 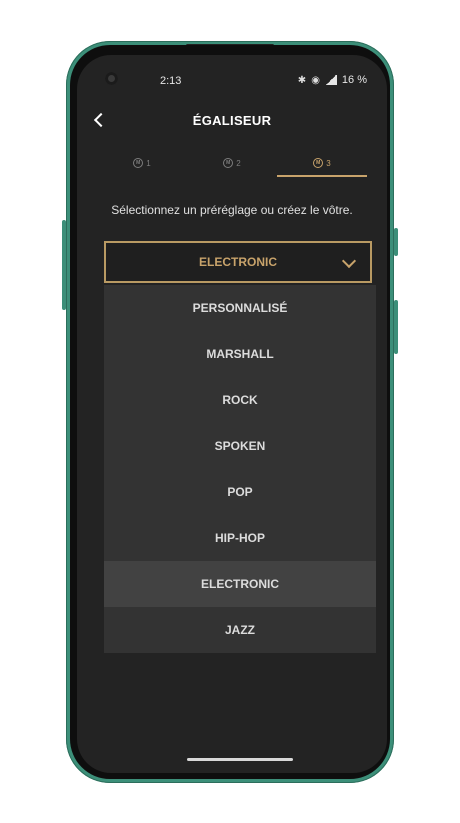 I want to click on wifi-icon: ◉, so click(x=315, y=80).